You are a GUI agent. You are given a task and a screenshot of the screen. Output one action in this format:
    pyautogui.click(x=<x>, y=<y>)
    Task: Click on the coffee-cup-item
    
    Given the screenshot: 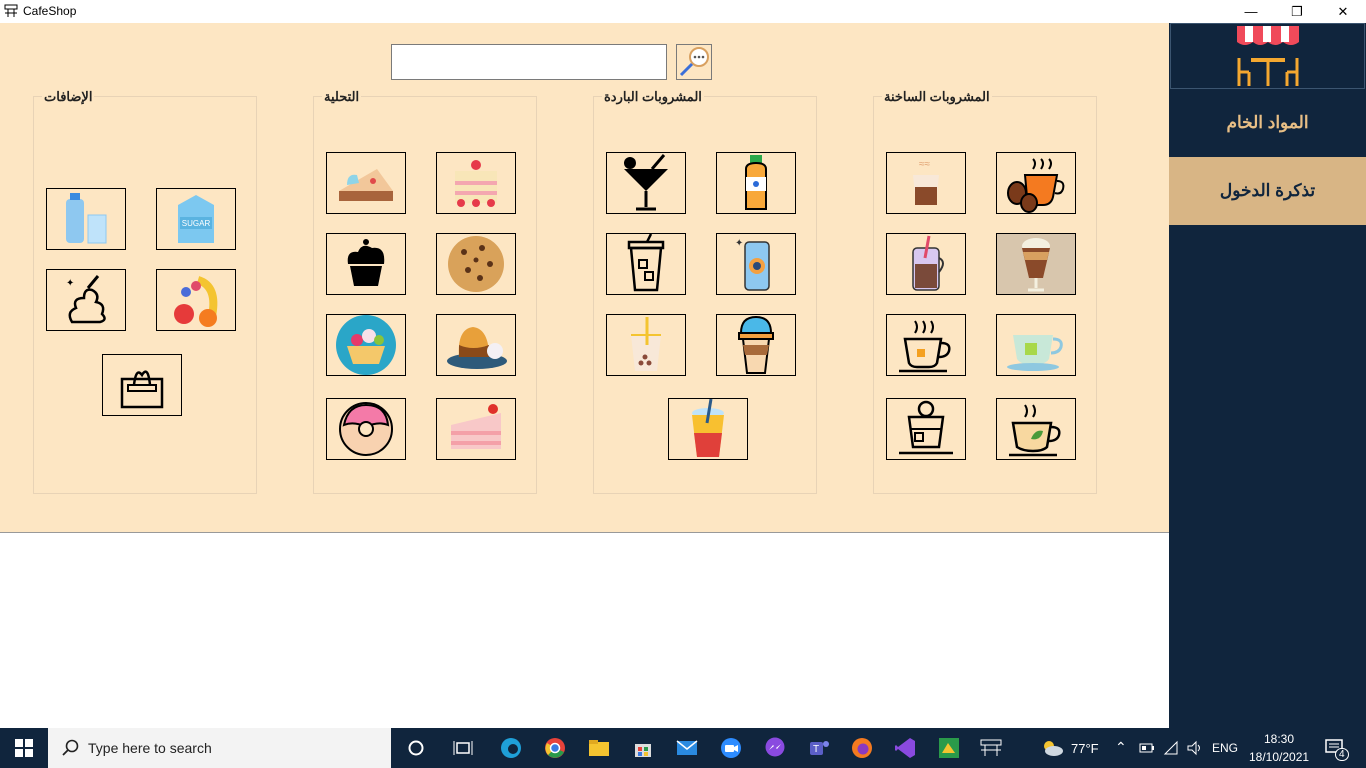 What is the action you would take?
    pyautogui.click(x=1036, y=183)
    